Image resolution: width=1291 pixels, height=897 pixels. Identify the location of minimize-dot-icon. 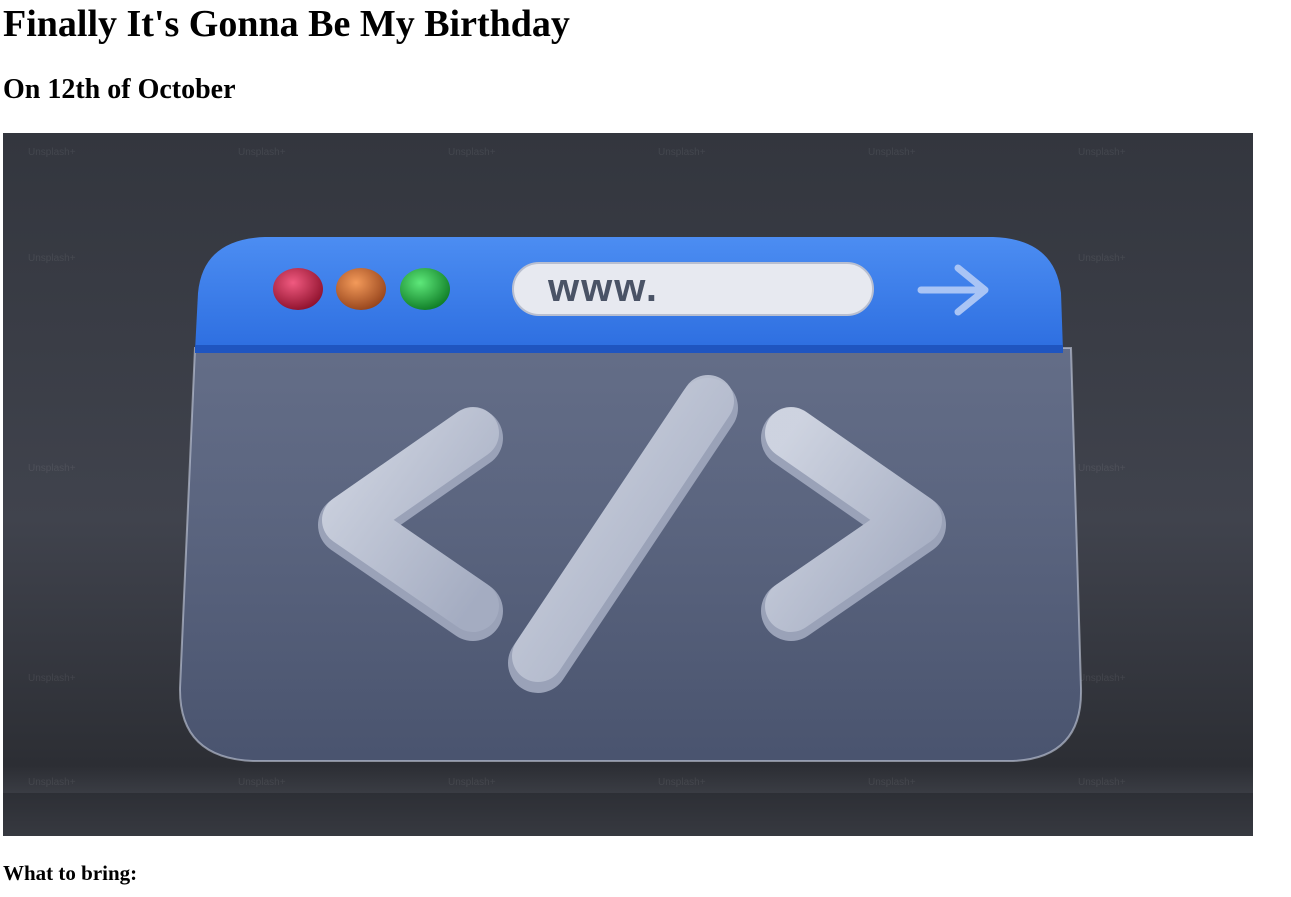
(361, 289).